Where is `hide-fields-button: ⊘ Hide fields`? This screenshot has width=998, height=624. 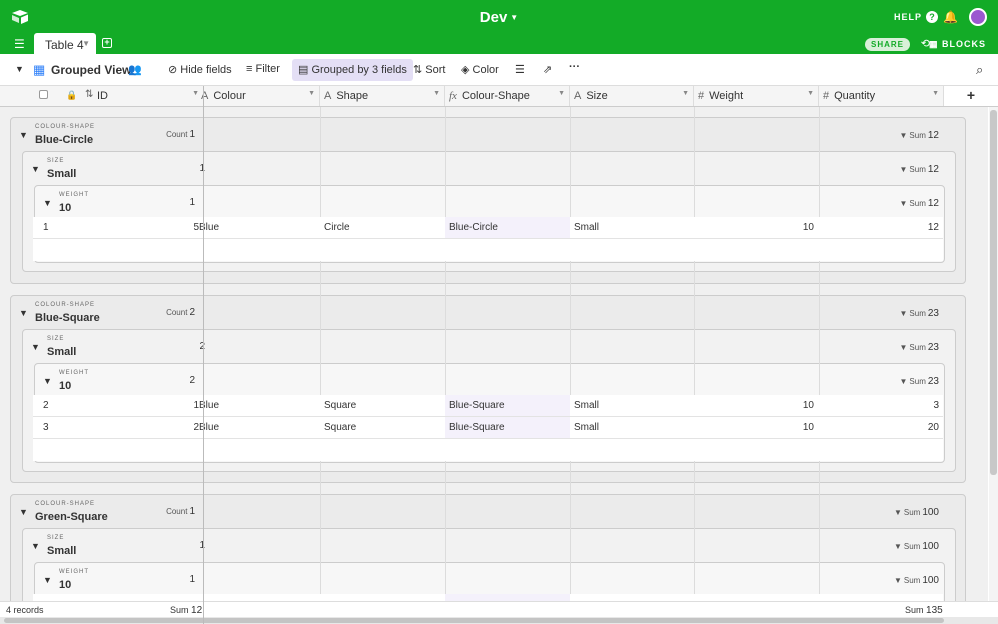
hide-fields-button: ⊘ Hide fields is located at coordinates (200, 69).